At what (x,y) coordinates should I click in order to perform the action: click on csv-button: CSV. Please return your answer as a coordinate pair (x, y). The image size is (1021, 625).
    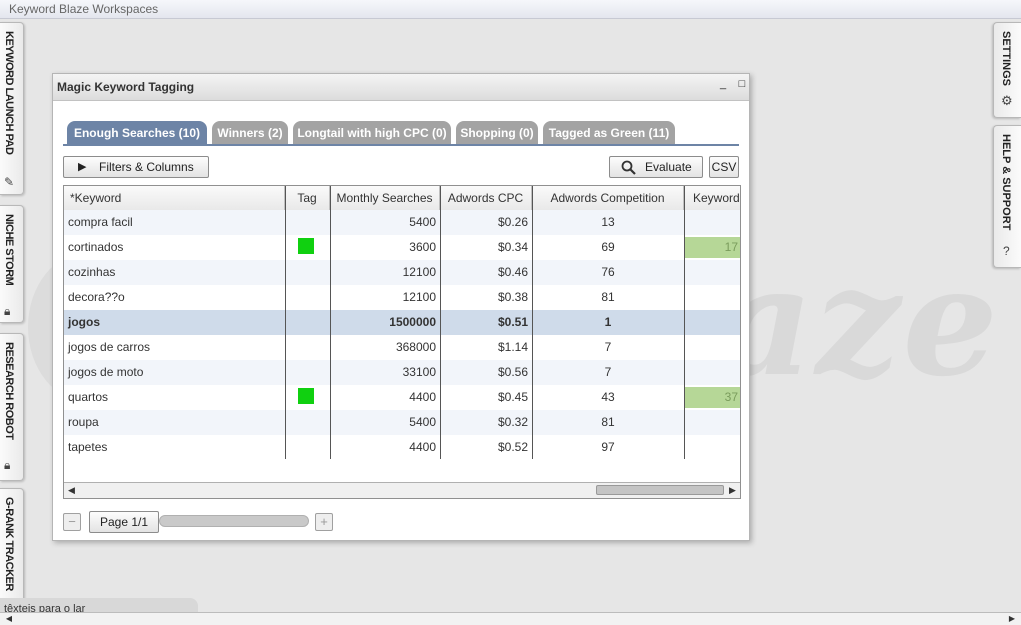
    Looking at the image, I should click on (724, 167).